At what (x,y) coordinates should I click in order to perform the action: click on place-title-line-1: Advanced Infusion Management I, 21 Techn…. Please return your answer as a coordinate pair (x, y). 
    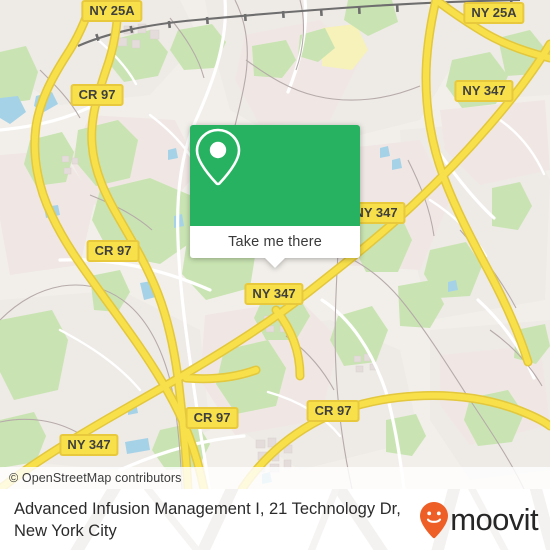
    Looking at the image, I should click on (207, 508).